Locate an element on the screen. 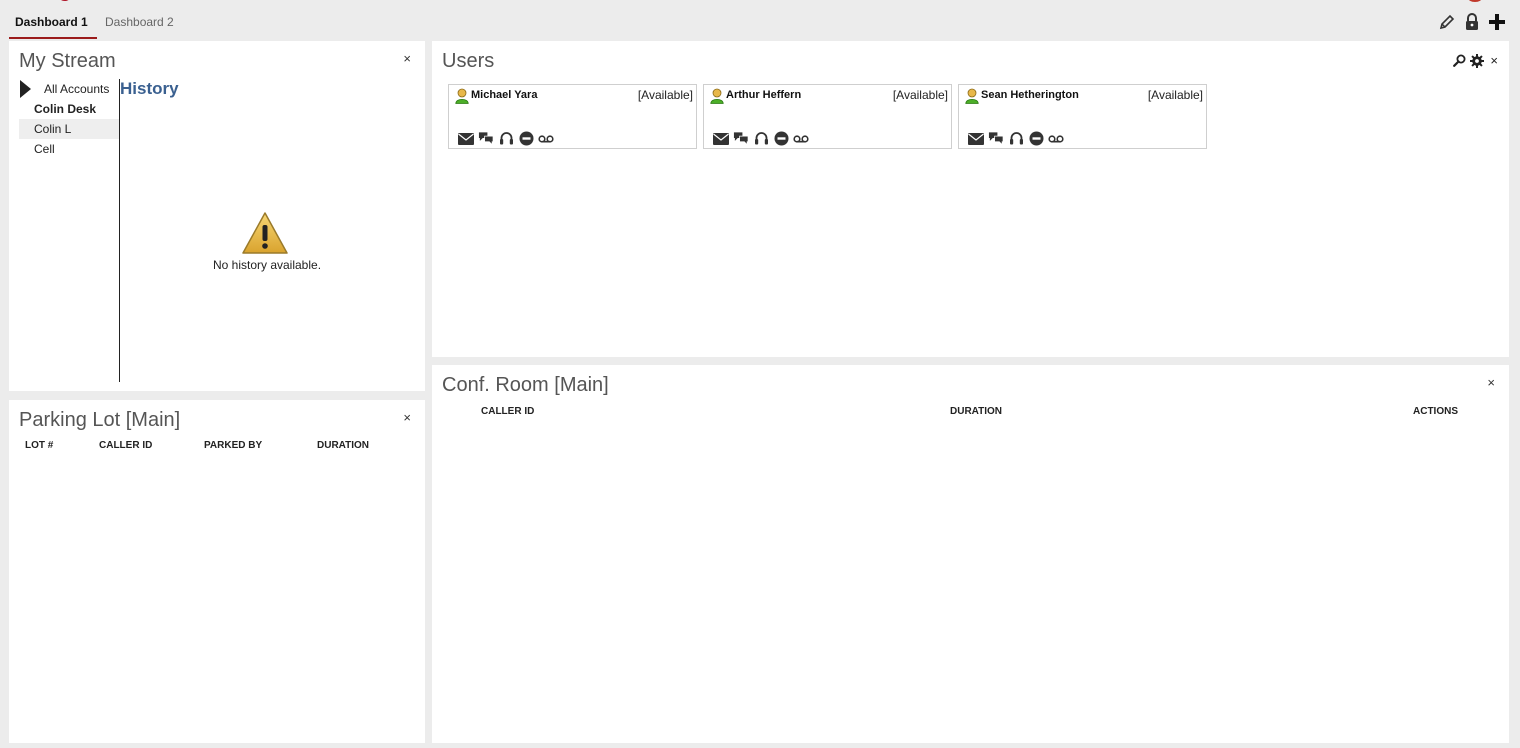 This screenshot has height=748, width=1520. search-icon is located at coordinates (1459, 60).